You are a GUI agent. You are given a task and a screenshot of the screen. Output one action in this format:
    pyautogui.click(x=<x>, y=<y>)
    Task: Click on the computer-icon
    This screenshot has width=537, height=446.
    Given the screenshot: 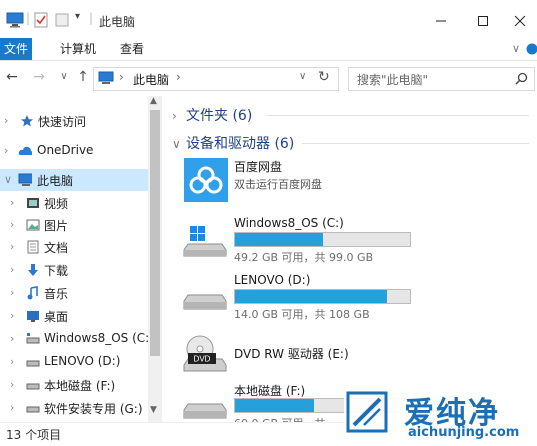 What is the action you would take?
    pyautogui.click(x=25, y=180)
    